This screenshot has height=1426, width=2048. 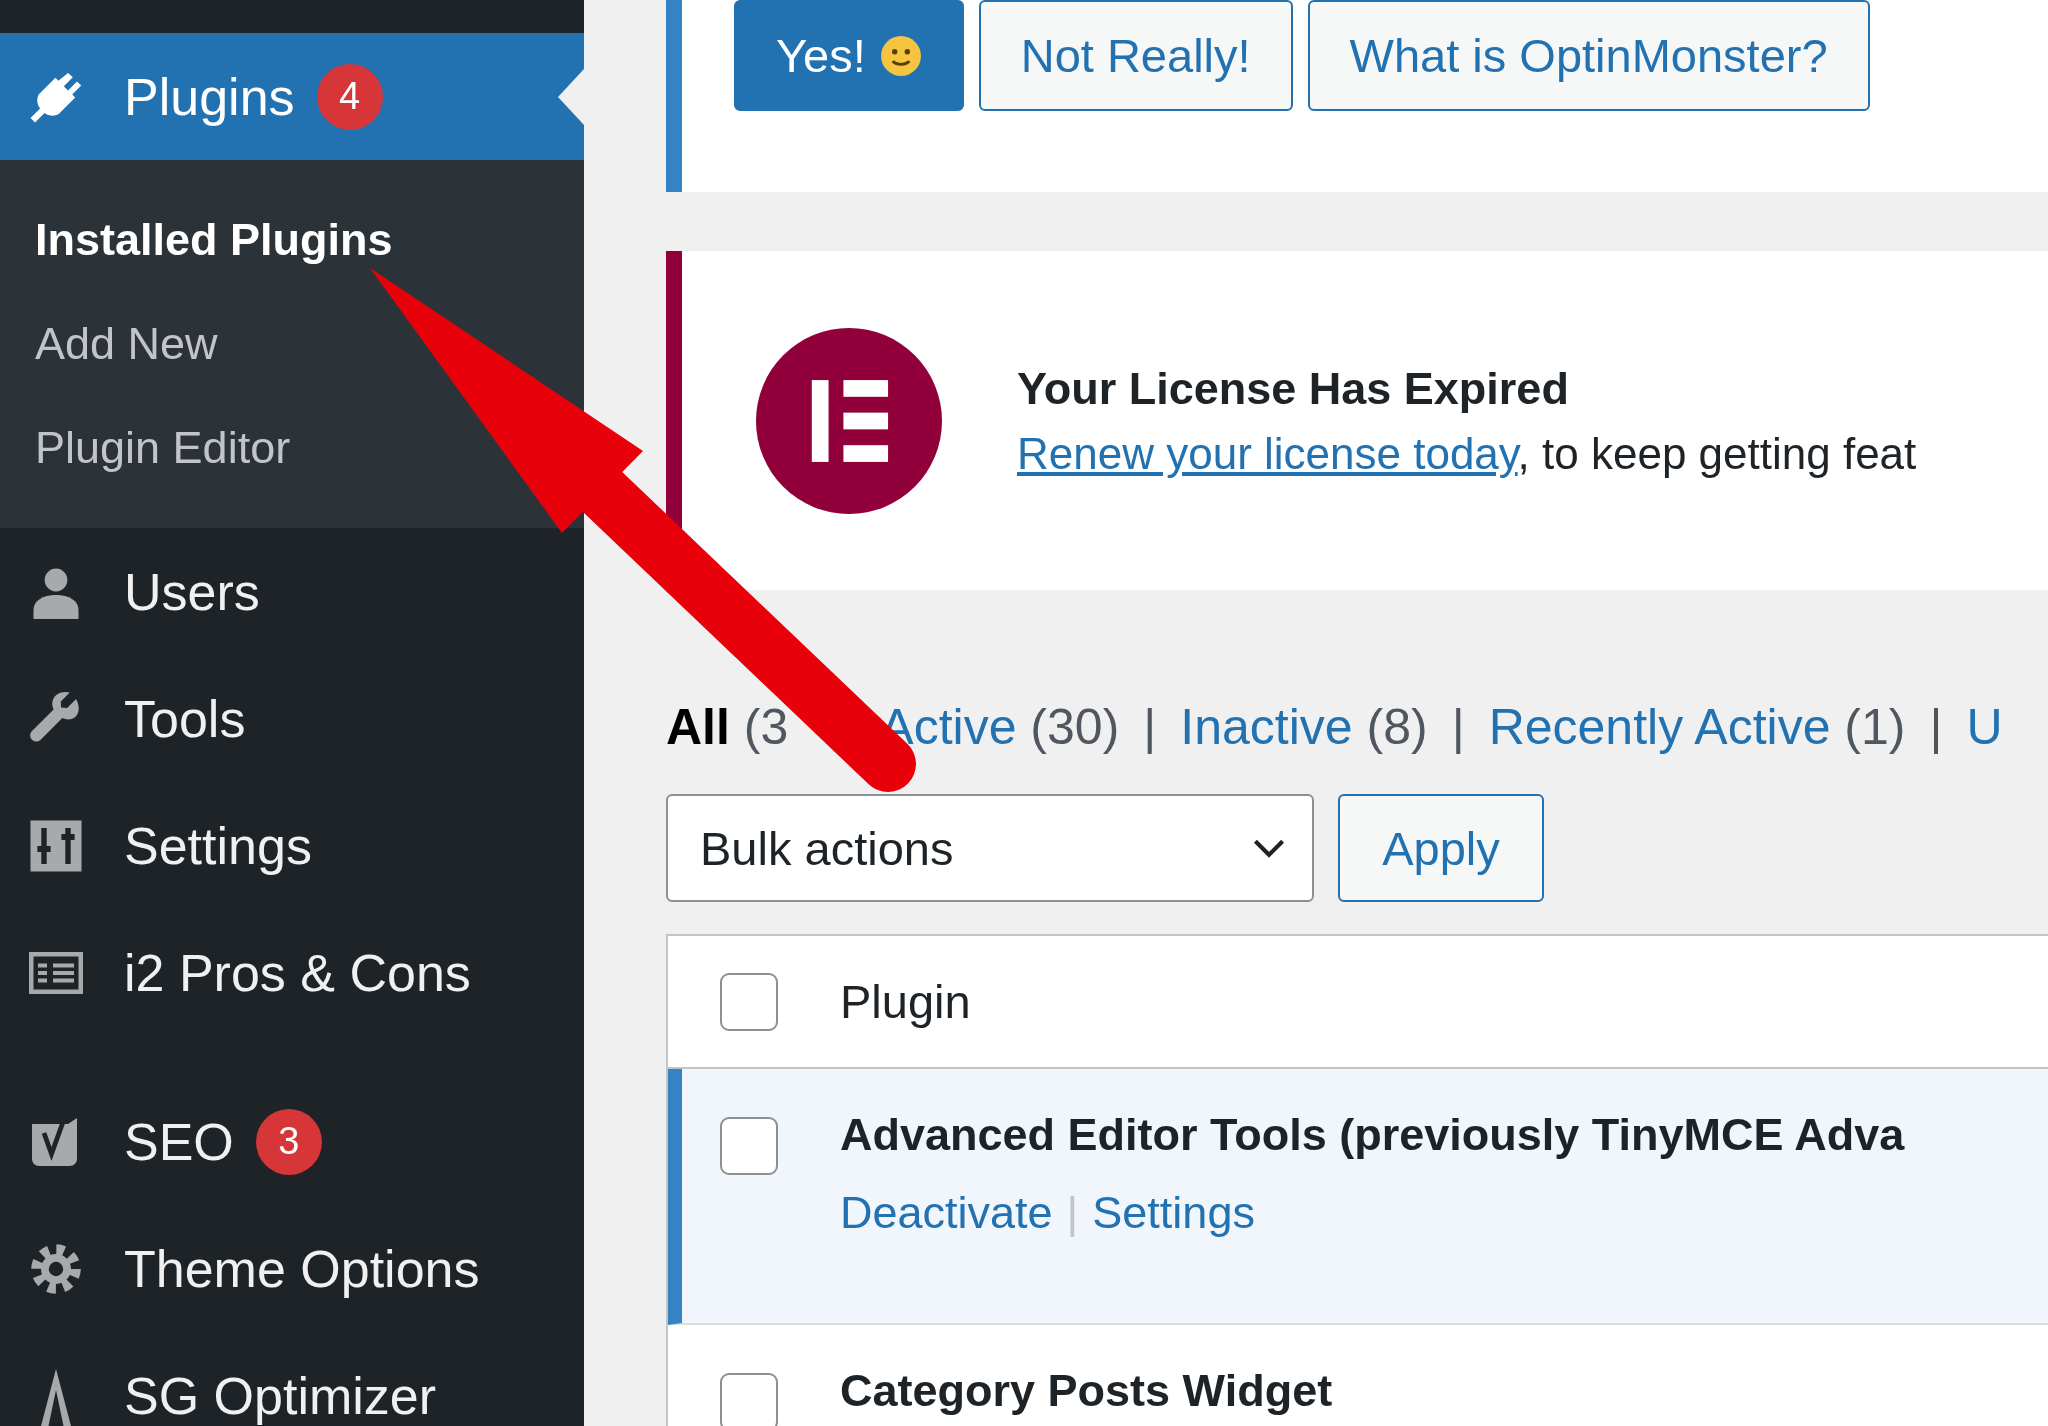 What do you see at coordinates (292, 1268) in the screenshot?
I see `menu-item: Theme Options` at bounding box center [292, 1268].